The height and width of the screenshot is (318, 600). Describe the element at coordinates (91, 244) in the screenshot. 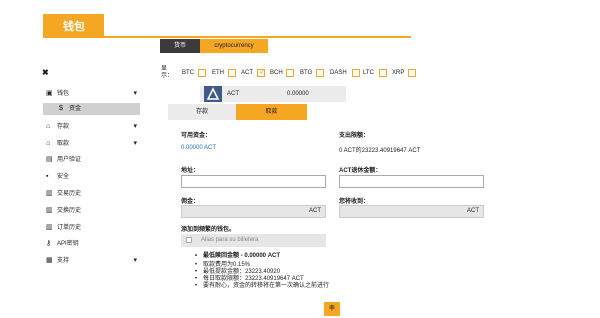

I see `sidebar-item: ⚷ API密钥` at that location.